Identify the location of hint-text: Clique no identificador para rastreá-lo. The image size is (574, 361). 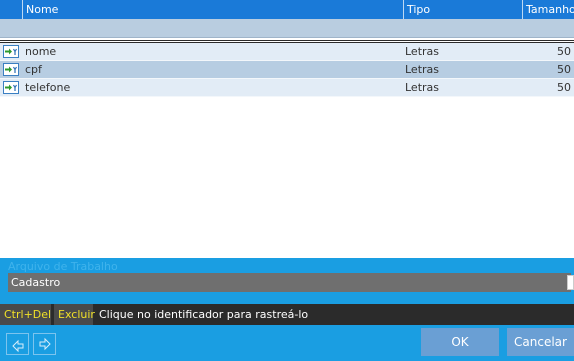
(204, 314).